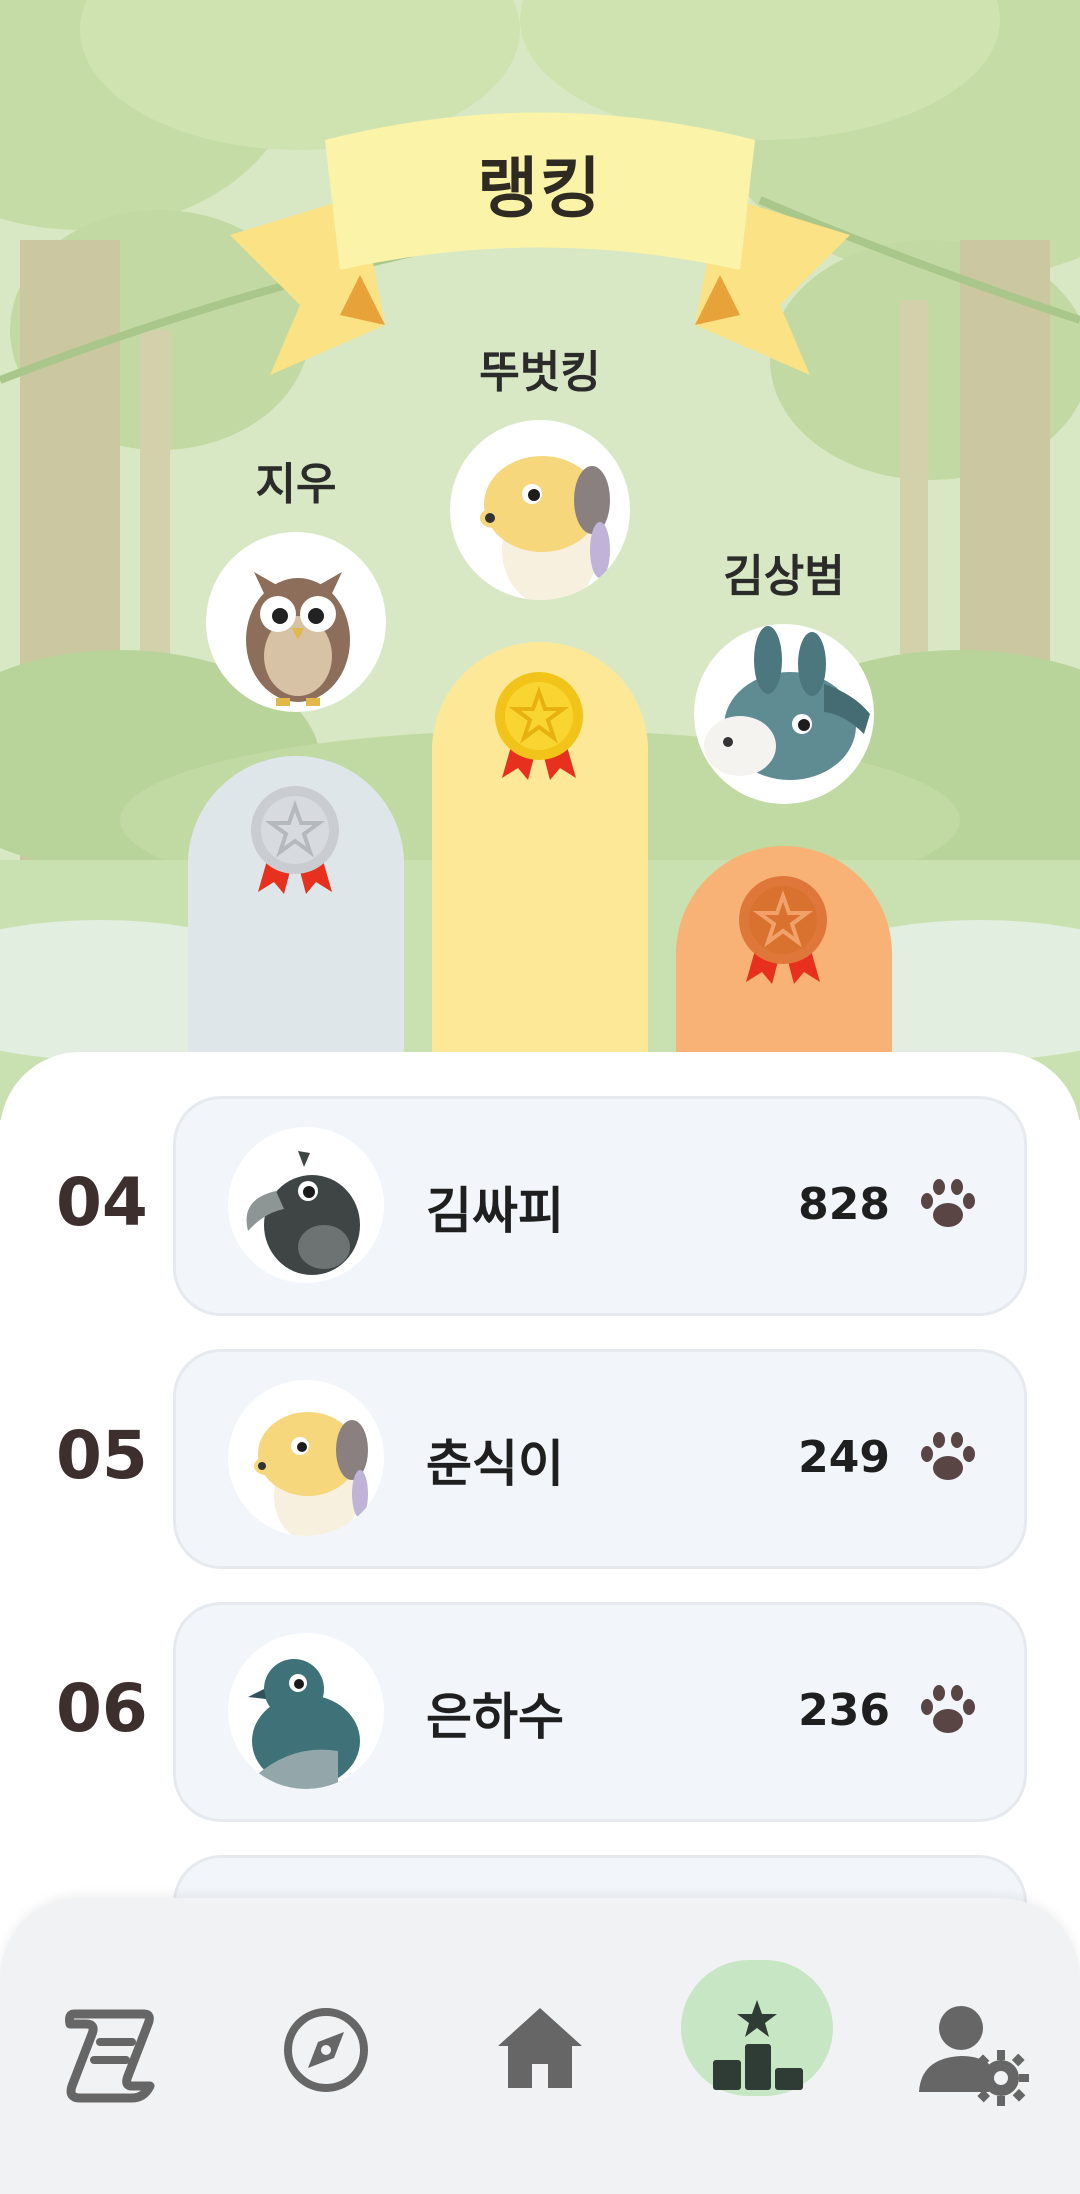 This screenshot has width=1080, height=2194. I want to click on rank-player-name: 춘식이, so click(495, 1464).